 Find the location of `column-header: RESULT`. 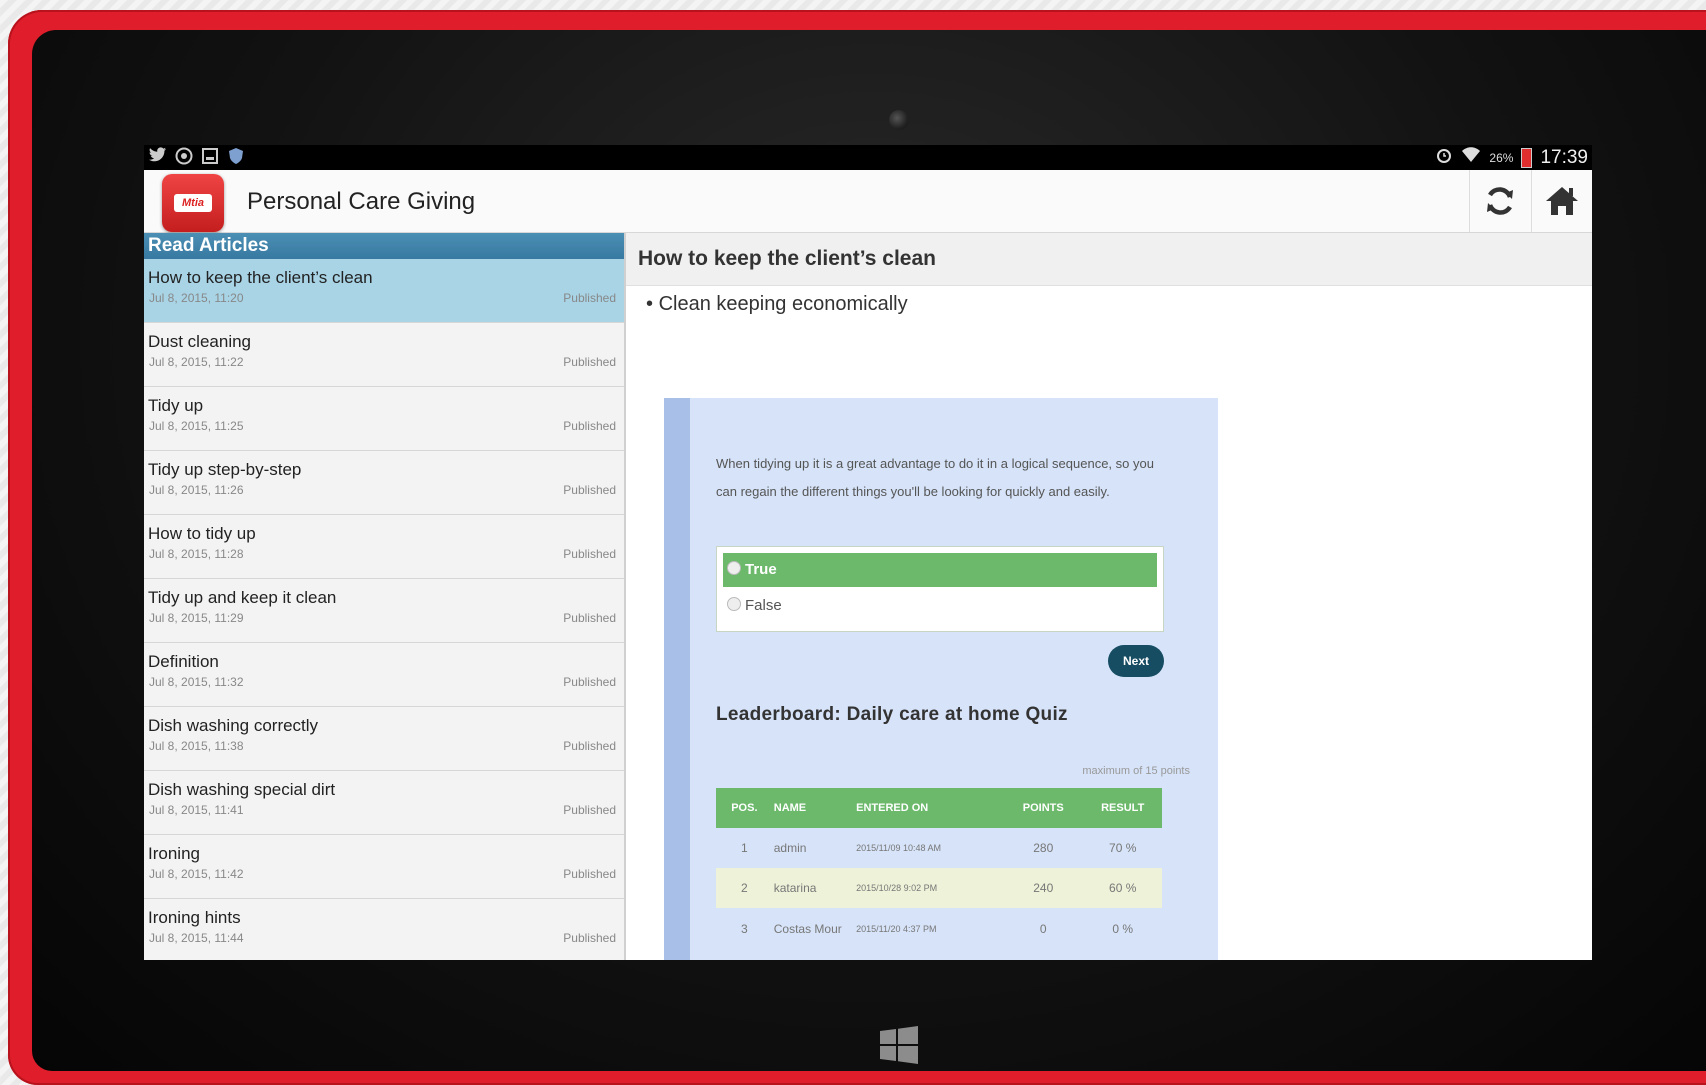

column-header: RESULT is located at coordinates (1122, 808).